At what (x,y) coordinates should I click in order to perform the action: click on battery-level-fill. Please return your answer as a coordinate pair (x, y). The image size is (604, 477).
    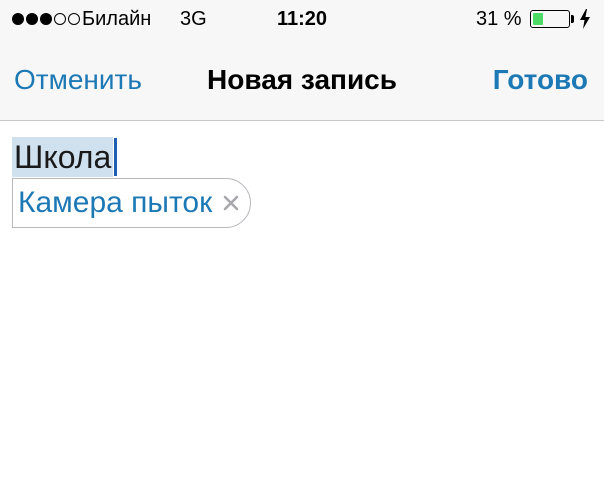
    Looking at the image, I should click on (538, 19).